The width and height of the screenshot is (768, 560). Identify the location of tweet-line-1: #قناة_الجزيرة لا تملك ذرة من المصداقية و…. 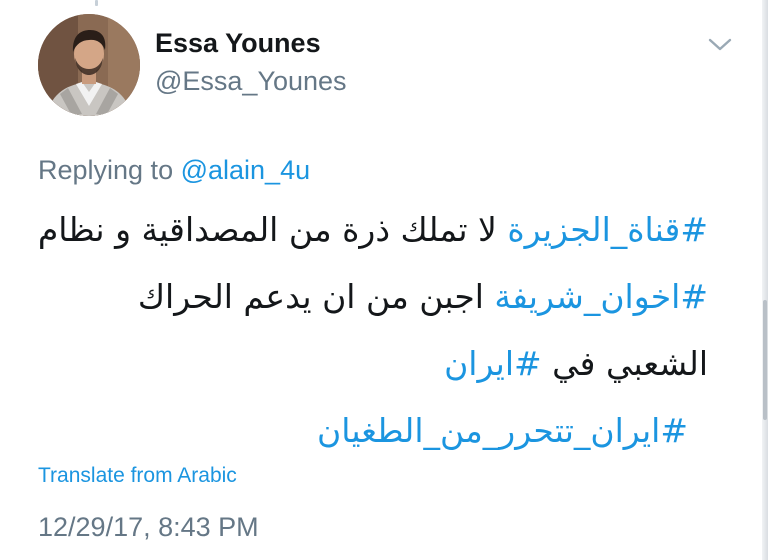
(368, 229).